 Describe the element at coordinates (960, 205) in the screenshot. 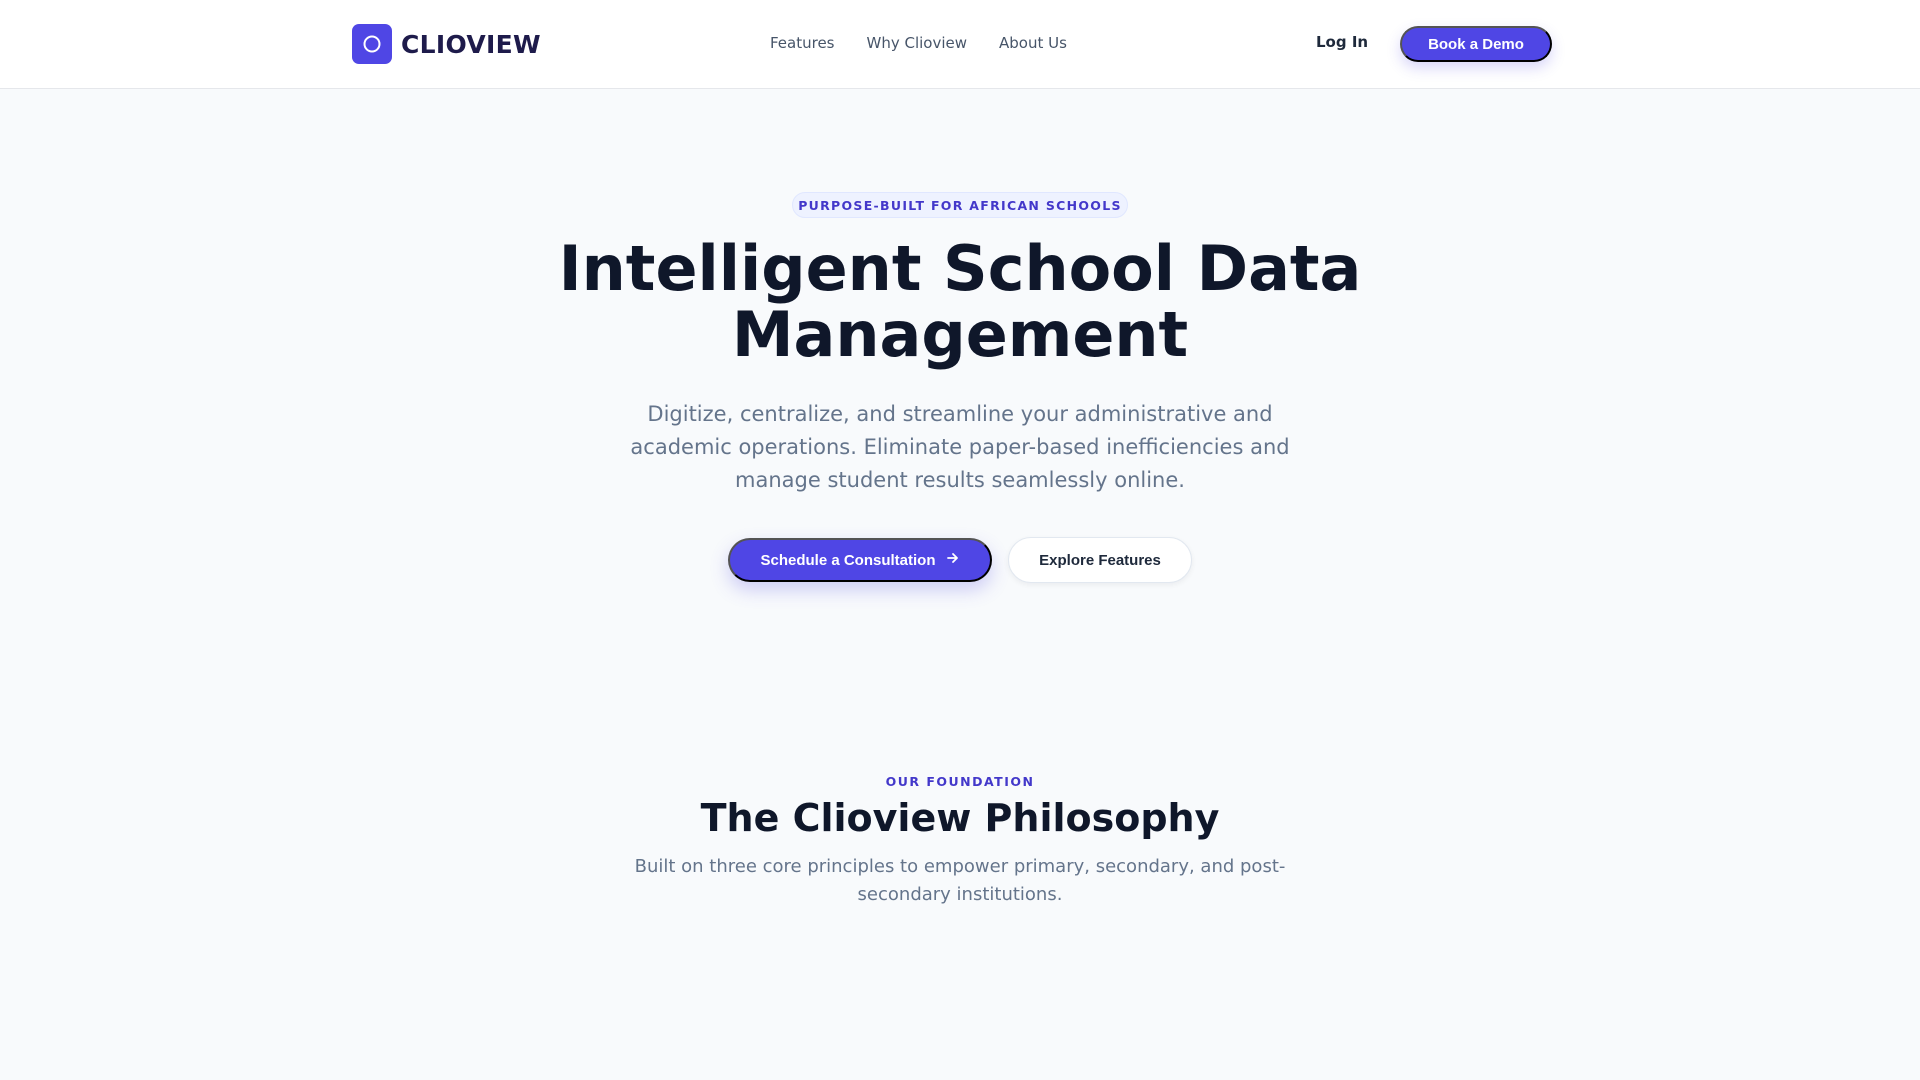

I see `audience-badge: PURPOSE-BUILT FOR AFRICAN SCHOOLS` at that location.